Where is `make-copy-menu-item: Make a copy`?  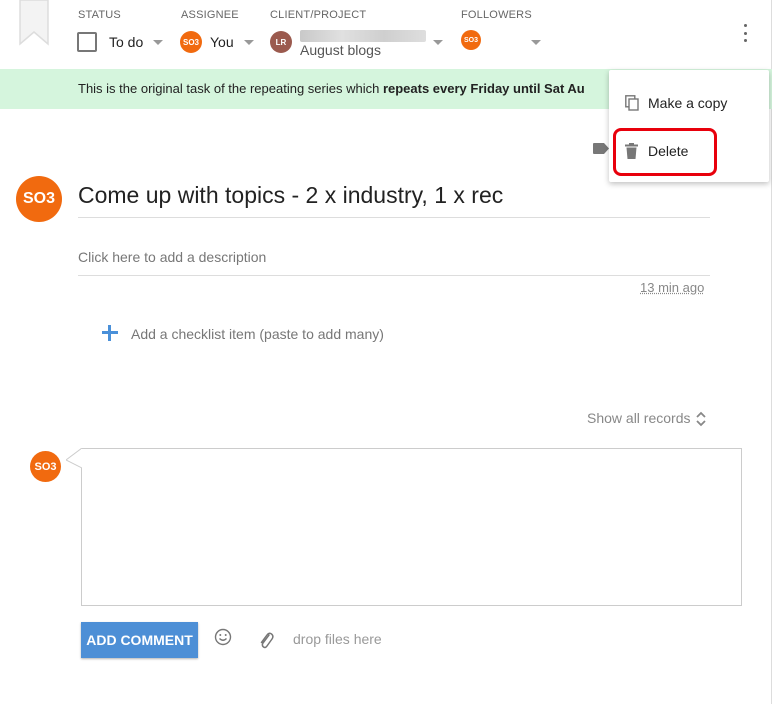 make-copy-menu-item: Make a copy is located at coordinates (689, 103).